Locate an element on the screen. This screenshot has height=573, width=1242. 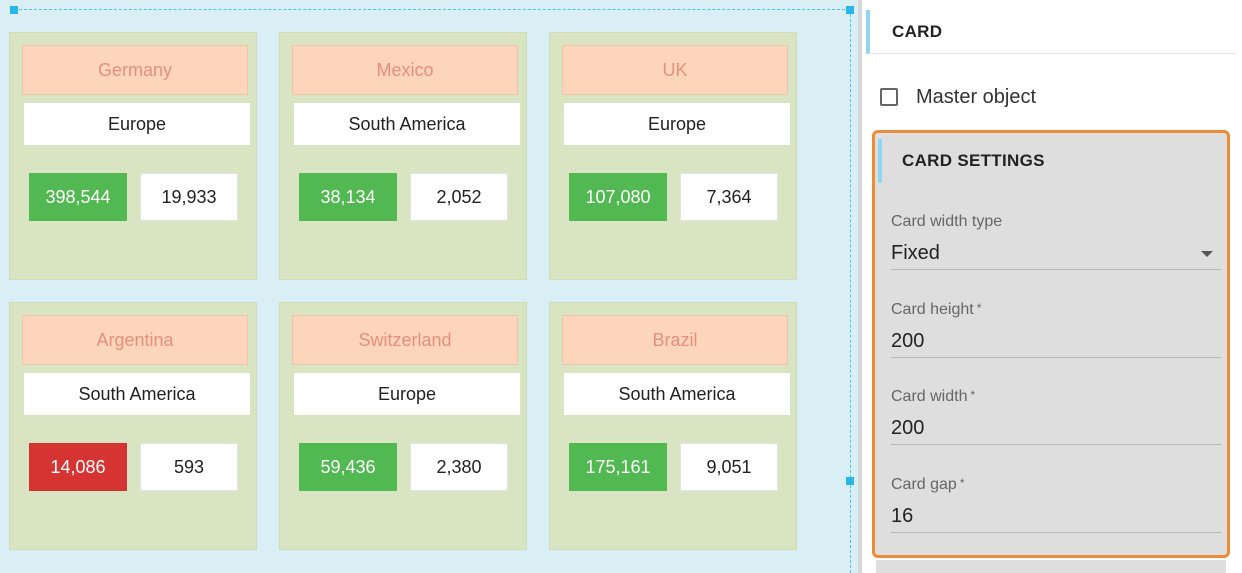
card-width-label: Card width is located at coordinates (929, 396).